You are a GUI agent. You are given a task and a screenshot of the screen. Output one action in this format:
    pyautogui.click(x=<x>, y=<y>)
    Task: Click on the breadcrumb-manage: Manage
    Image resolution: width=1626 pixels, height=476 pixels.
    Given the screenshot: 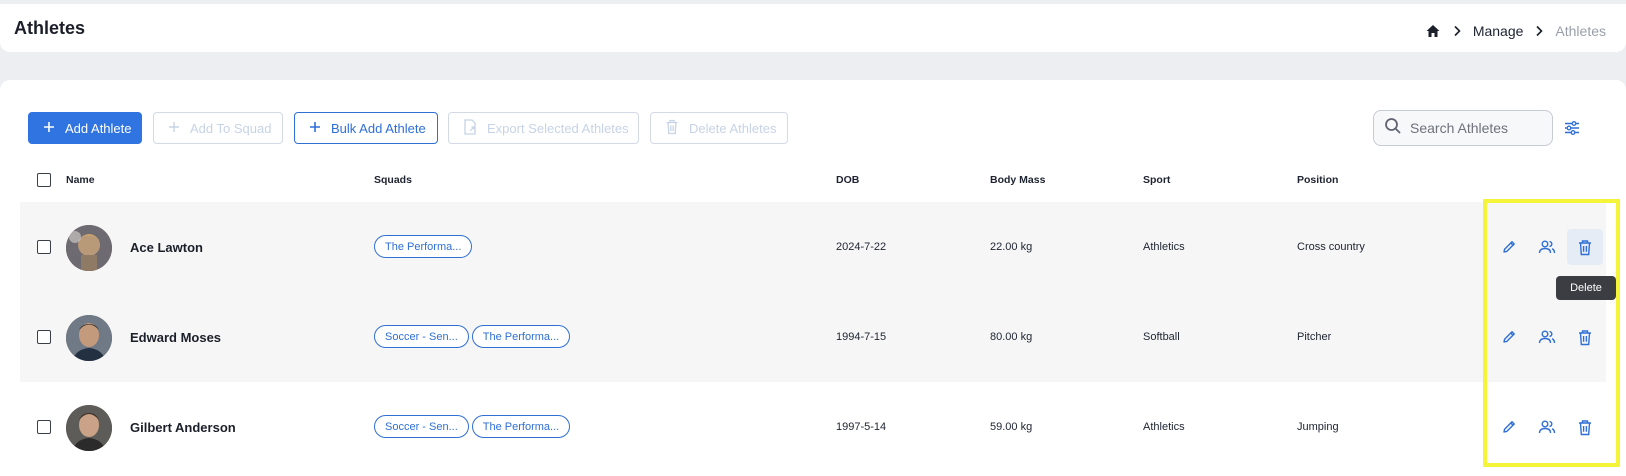 What is the action you would take?
    pyautogui.click(x=1498, y=31)
    